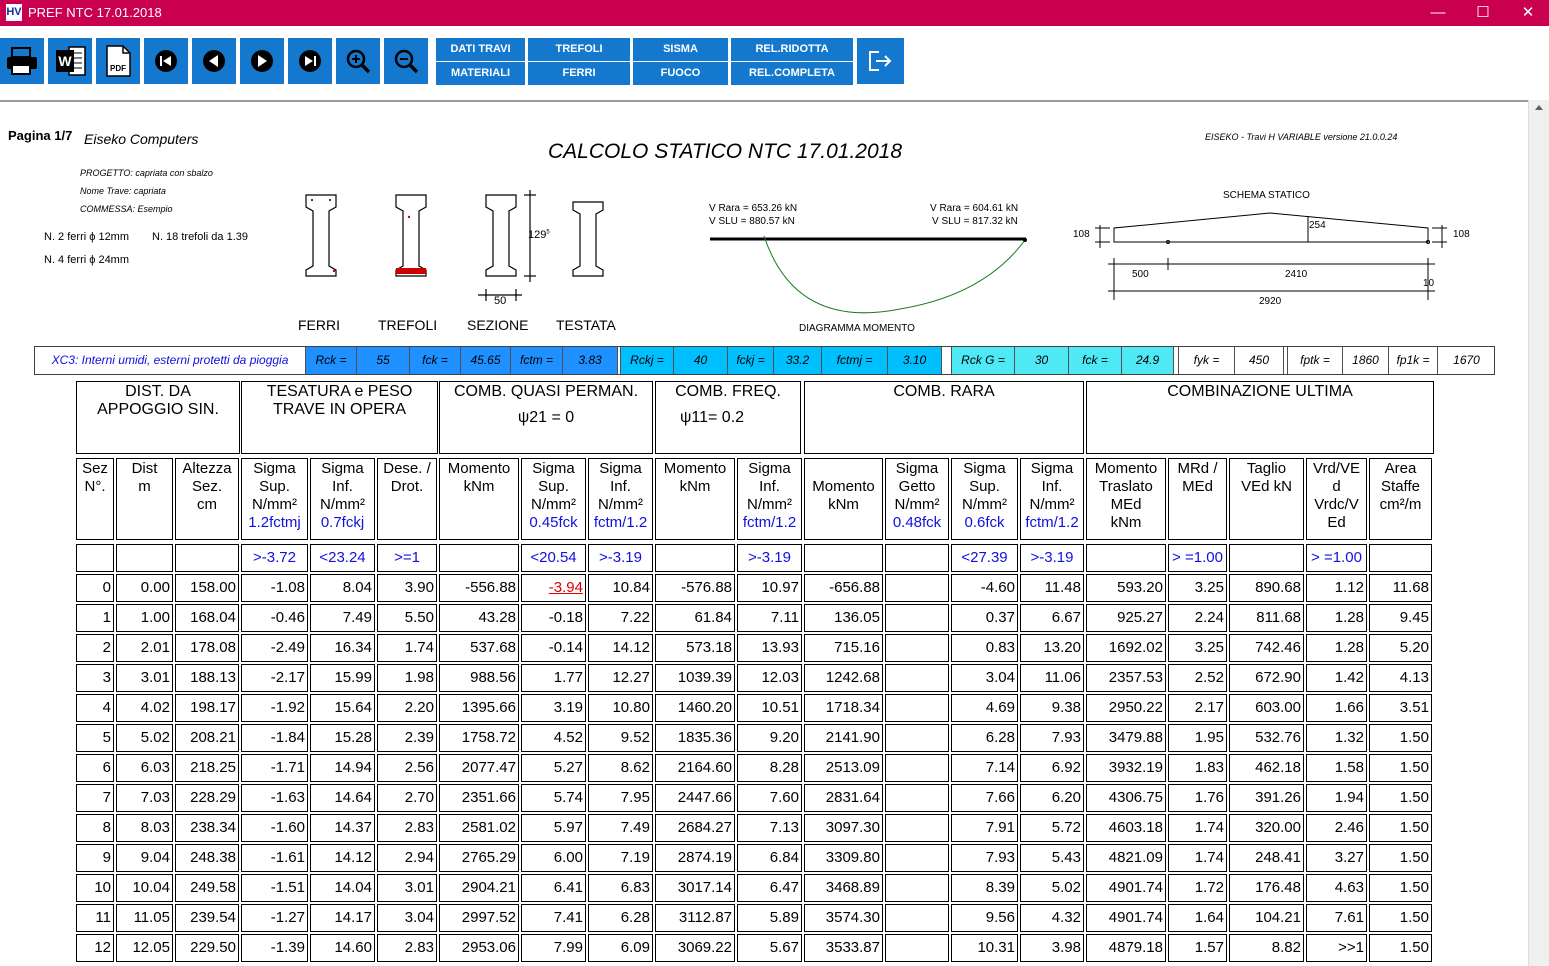 This screenshot has height=966, width=1549. What do you see at coordinates (126, 209) in the screenshot?
I see `commessa-info: COMMESSA: Esempio` at bounding box center [126, 209].